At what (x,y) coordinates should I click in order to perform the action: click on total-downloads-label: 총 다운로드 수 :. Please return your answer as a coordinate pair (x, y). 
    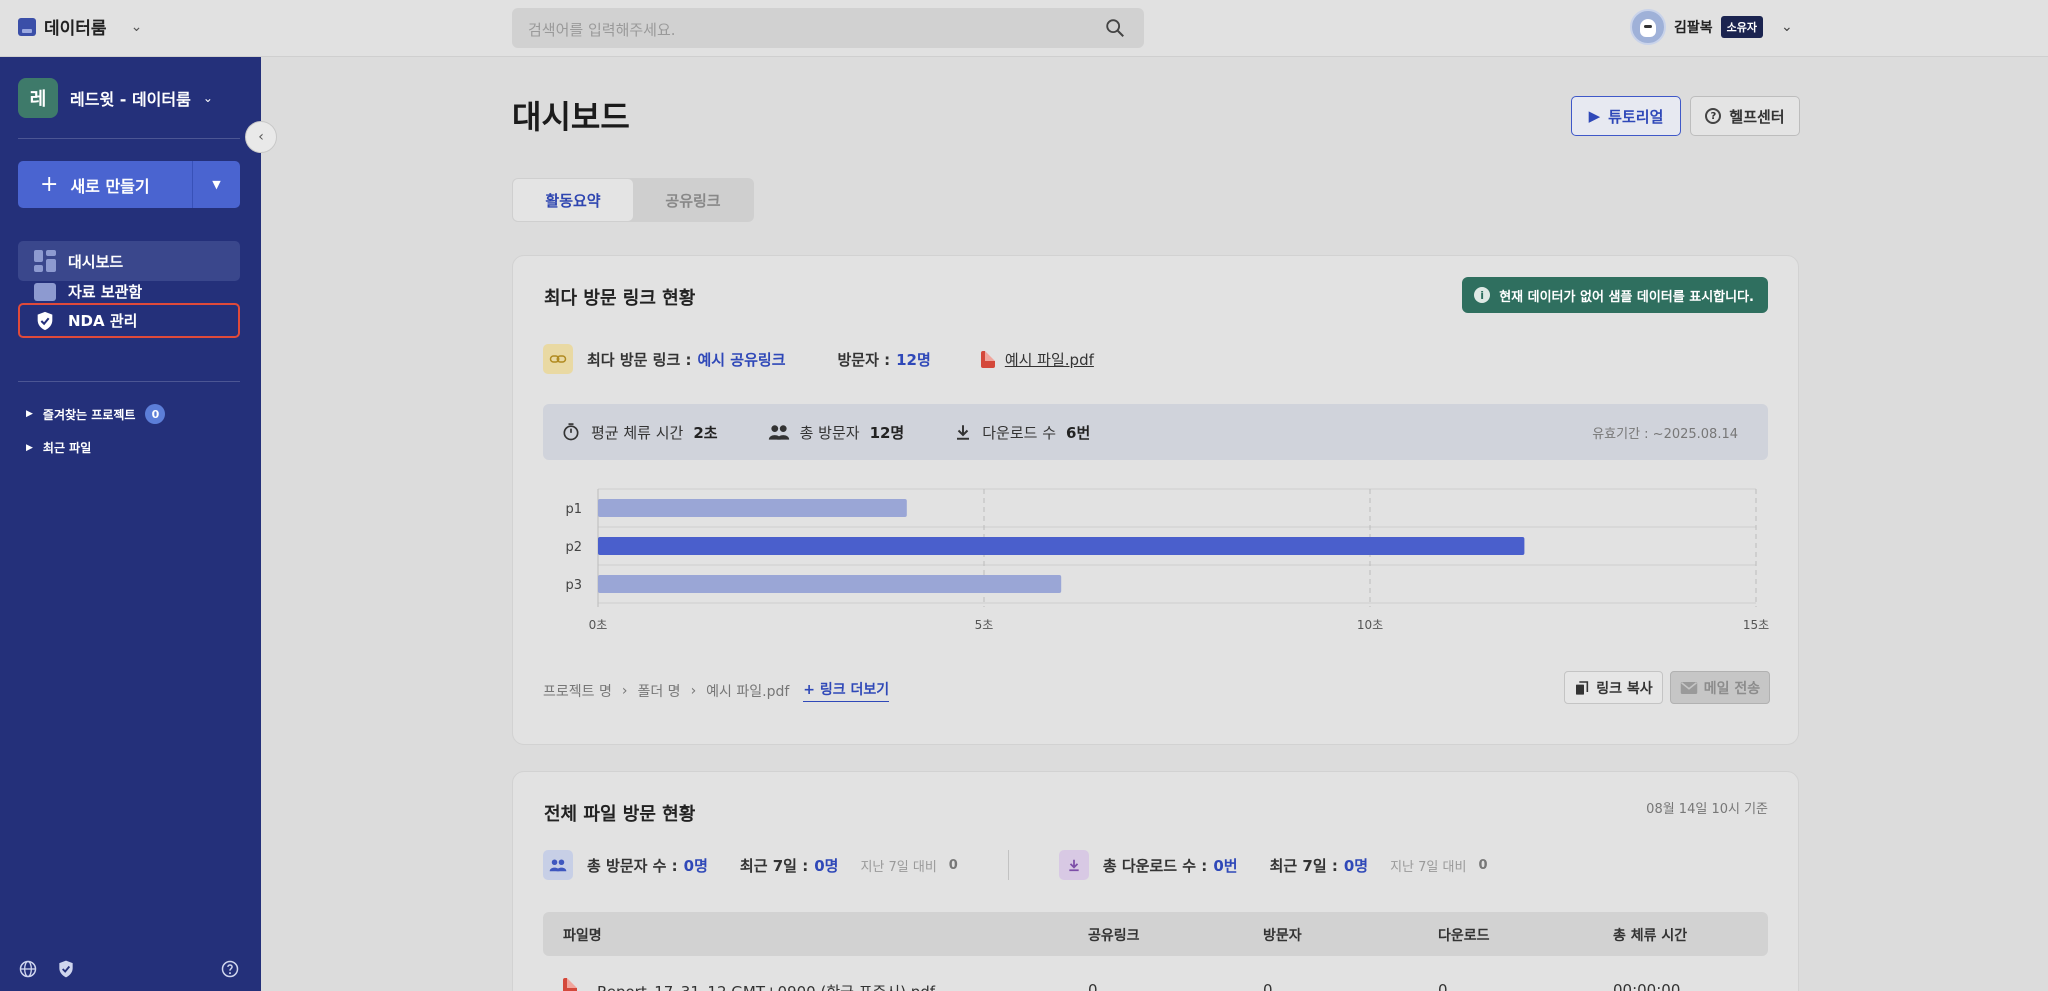
    Looking at the image, I should click on (1155, 865).